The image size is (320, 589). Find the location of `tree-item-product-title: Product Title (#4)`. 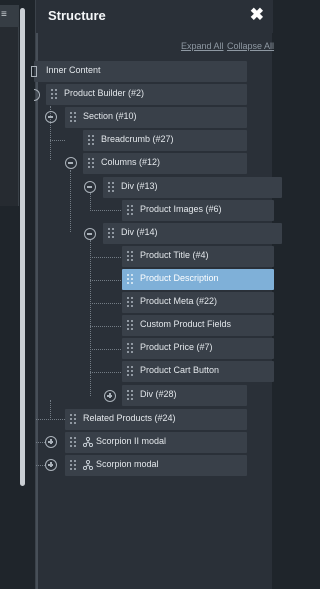

tree-item-product-title: Product Title (#4) is located at coordinates (198, 256).